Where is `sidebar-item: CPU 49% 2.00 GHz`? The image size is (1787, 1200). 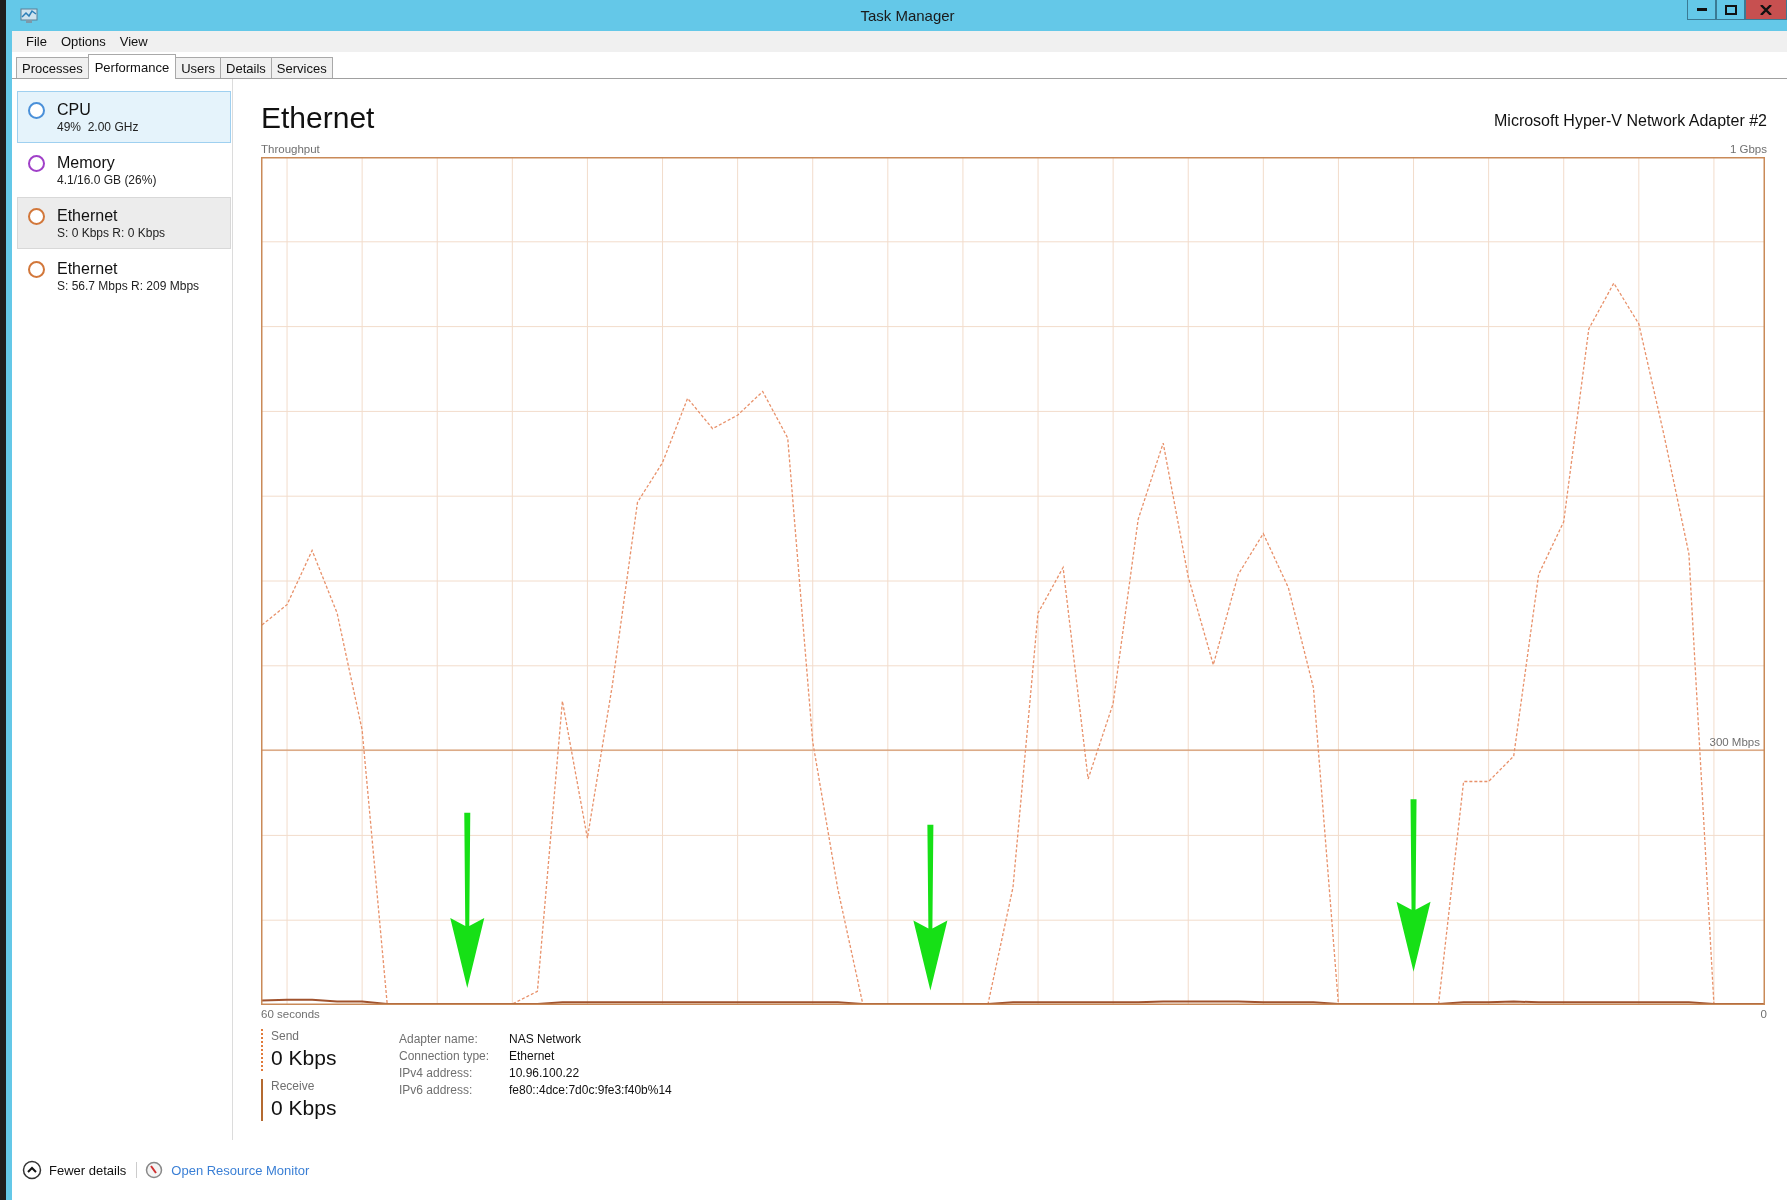
sidebar-item: CPU 49% 2.00 GHz is located at coordinates (124, 117).